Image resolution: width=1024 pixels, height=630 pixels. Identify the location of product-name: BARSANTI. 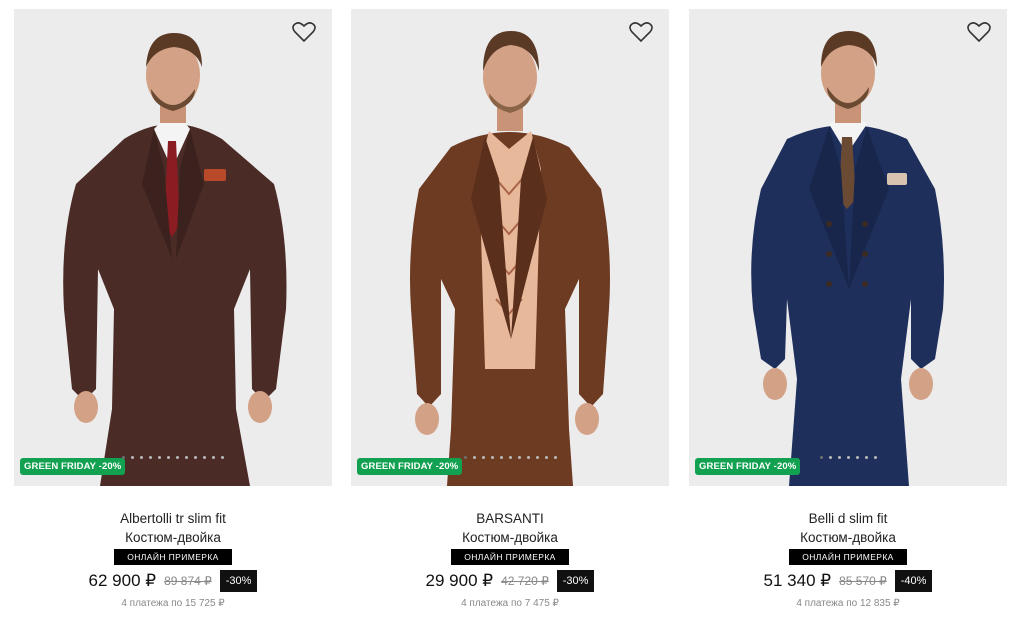
(510, 518).